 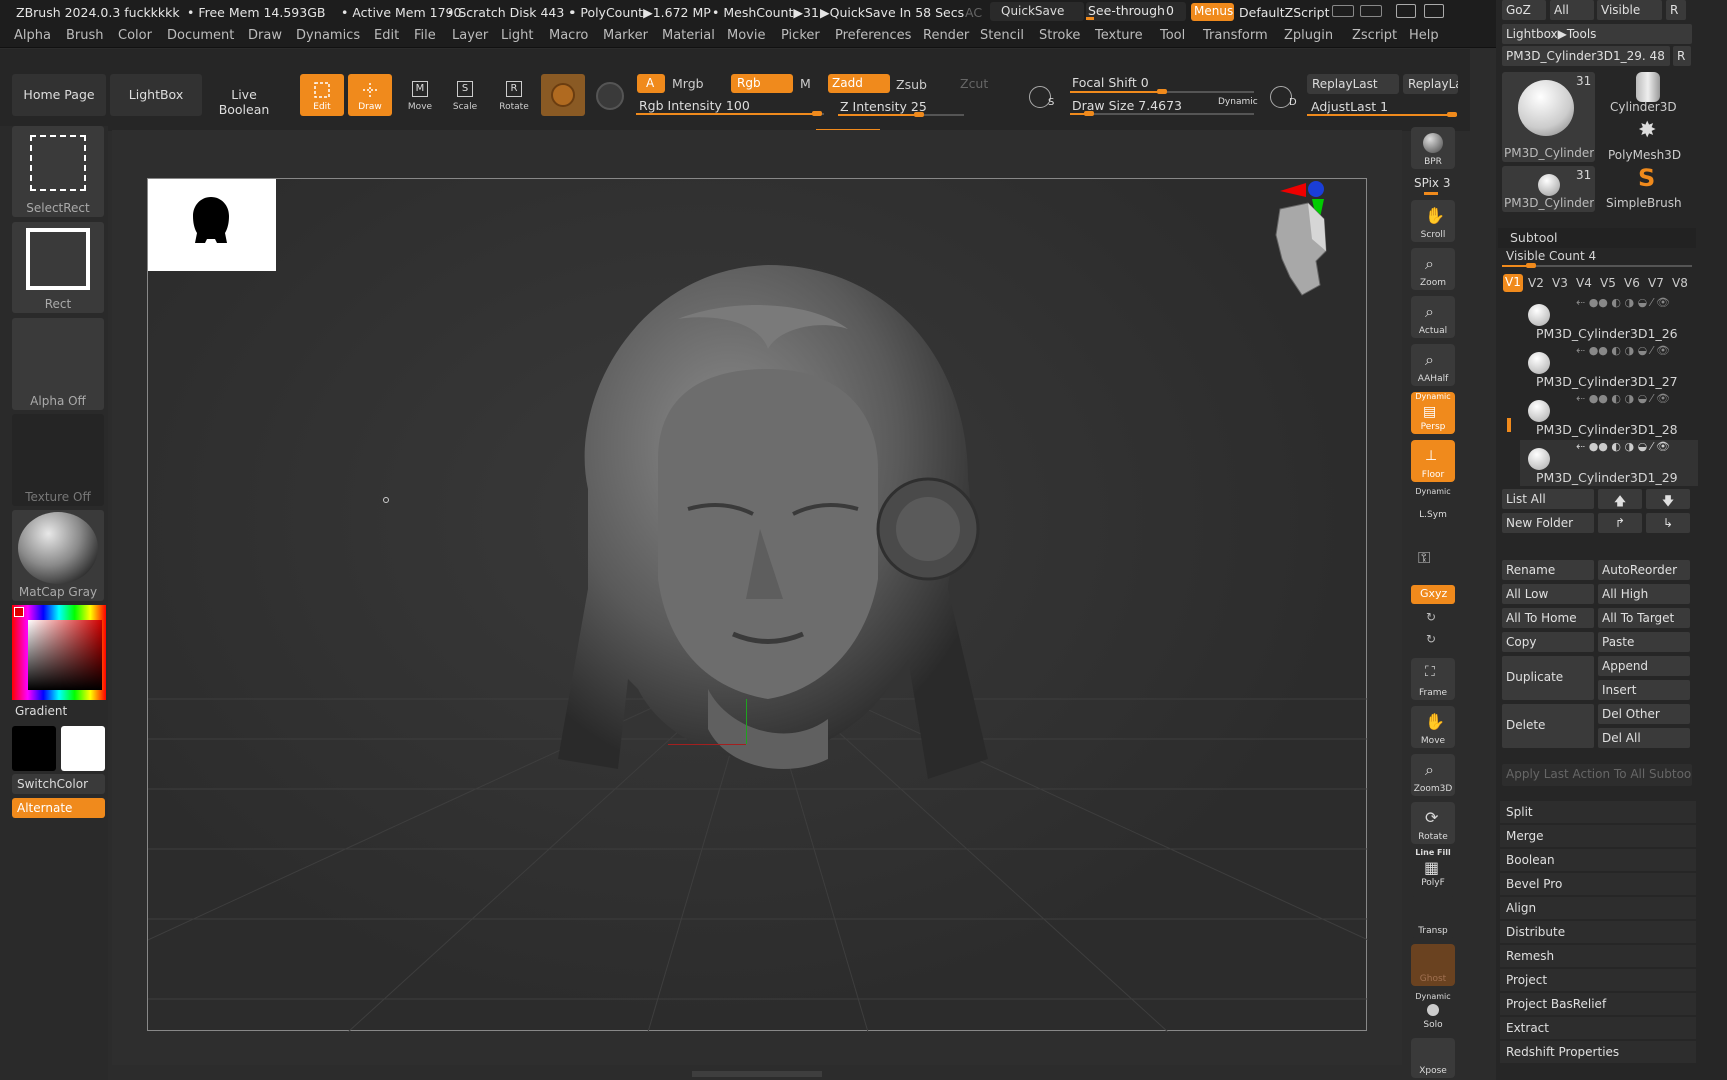 I want to click on subtool-scrollbar, so click(x=1509, y=425).